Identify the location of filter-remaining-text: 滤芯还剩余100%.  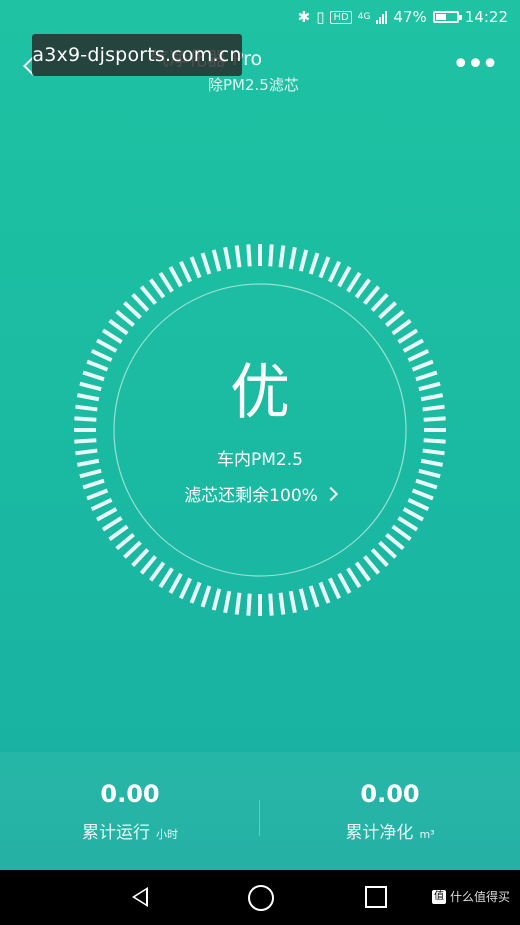
(251, 496).